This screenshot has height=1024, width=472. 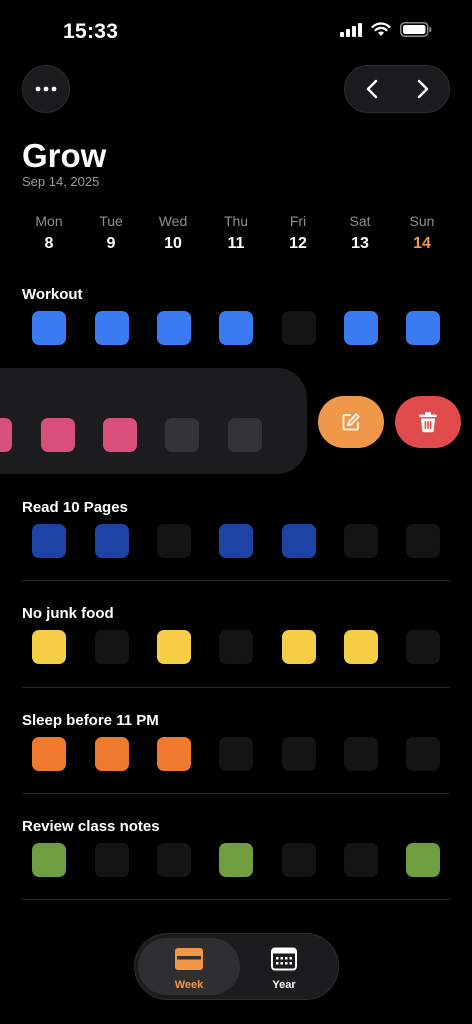 I want to click on day-column: Sat 13, so click(x=360, y=233).